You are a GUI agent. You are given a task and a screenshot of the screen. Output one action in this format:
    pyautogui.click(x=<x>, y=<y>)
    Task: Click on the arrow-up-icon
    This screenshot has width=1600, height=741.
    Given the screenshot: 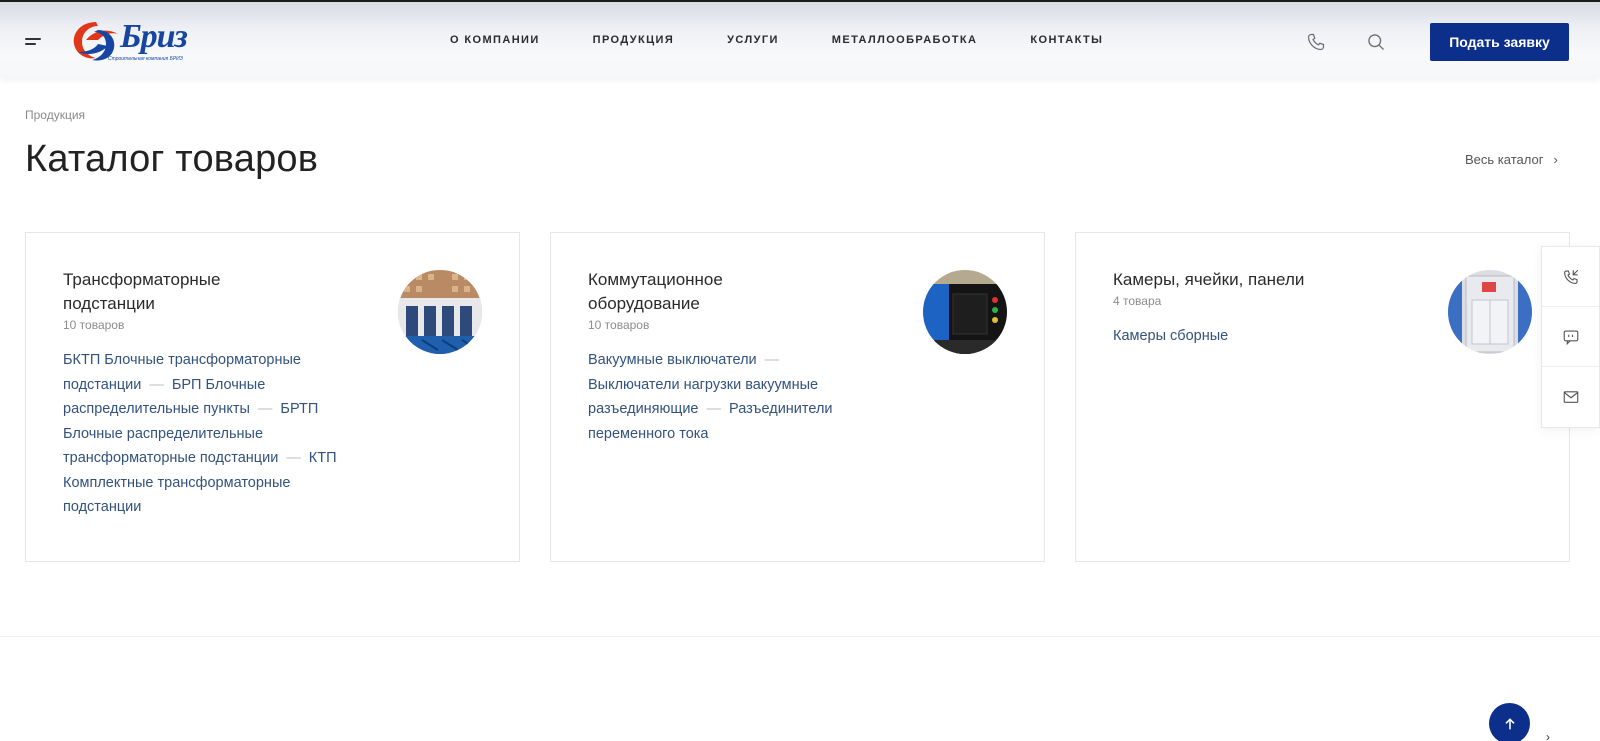 What is the action you would take?
    pyautogui.click(x=1509, y=723)
    